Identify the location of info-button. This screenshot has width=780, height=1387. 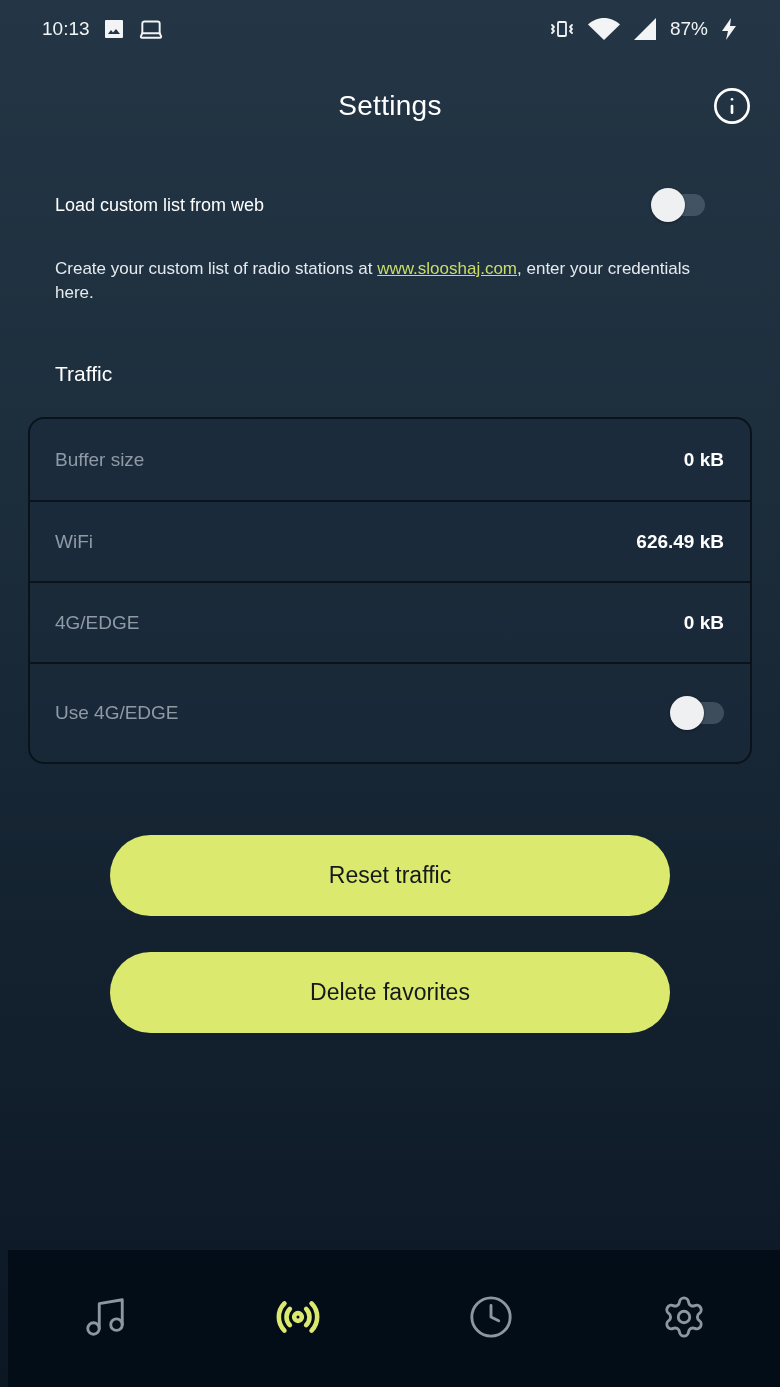
(732, 106).